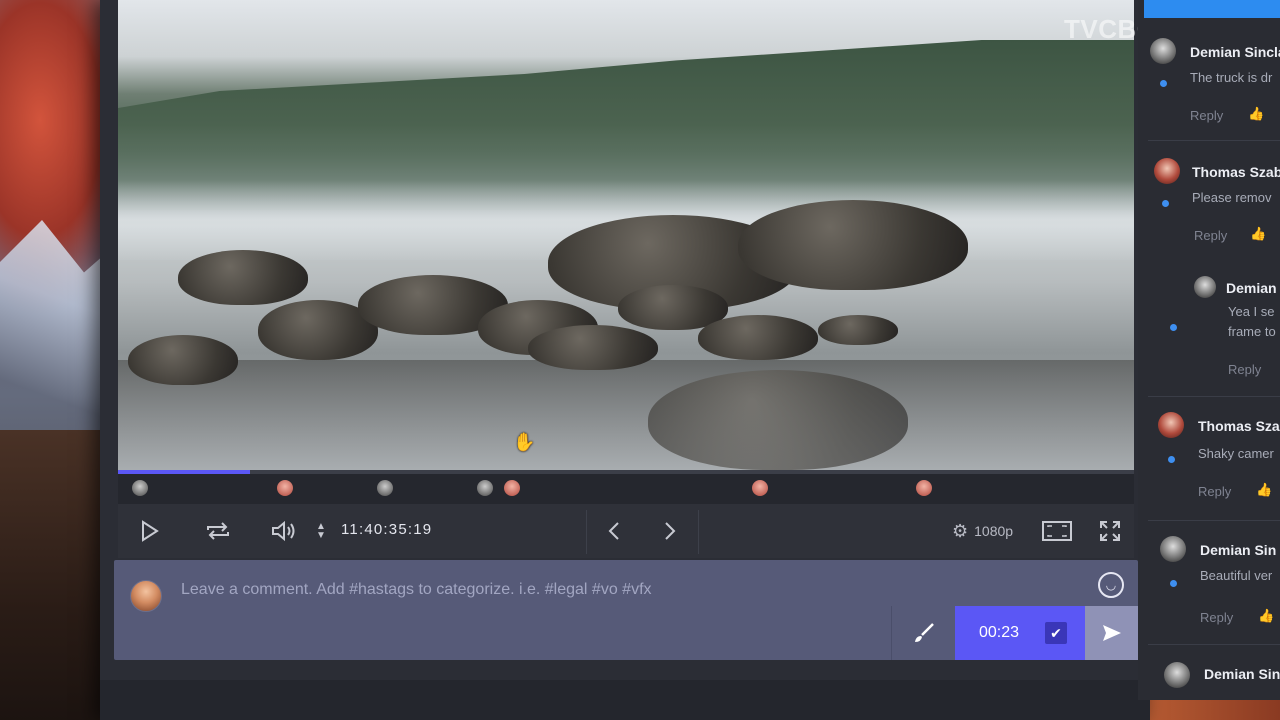 The image size is (1280, 720). What do you see at coordinates (625, 700) in the screenshot?
I see `window-footer` at bounding box center [625, 700].